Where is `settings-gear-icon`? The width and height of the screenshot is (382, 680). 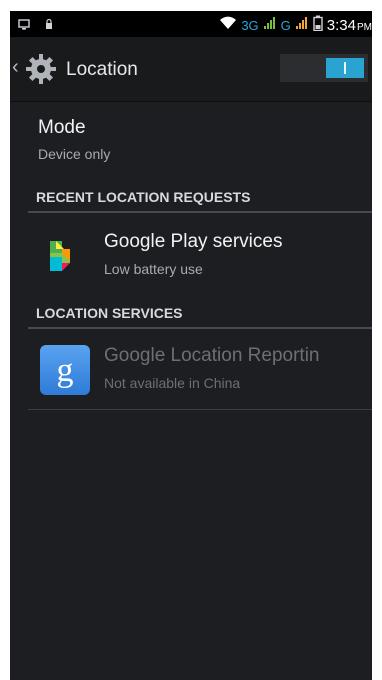
settings-gear-icon is located at coordinates (41, 69).